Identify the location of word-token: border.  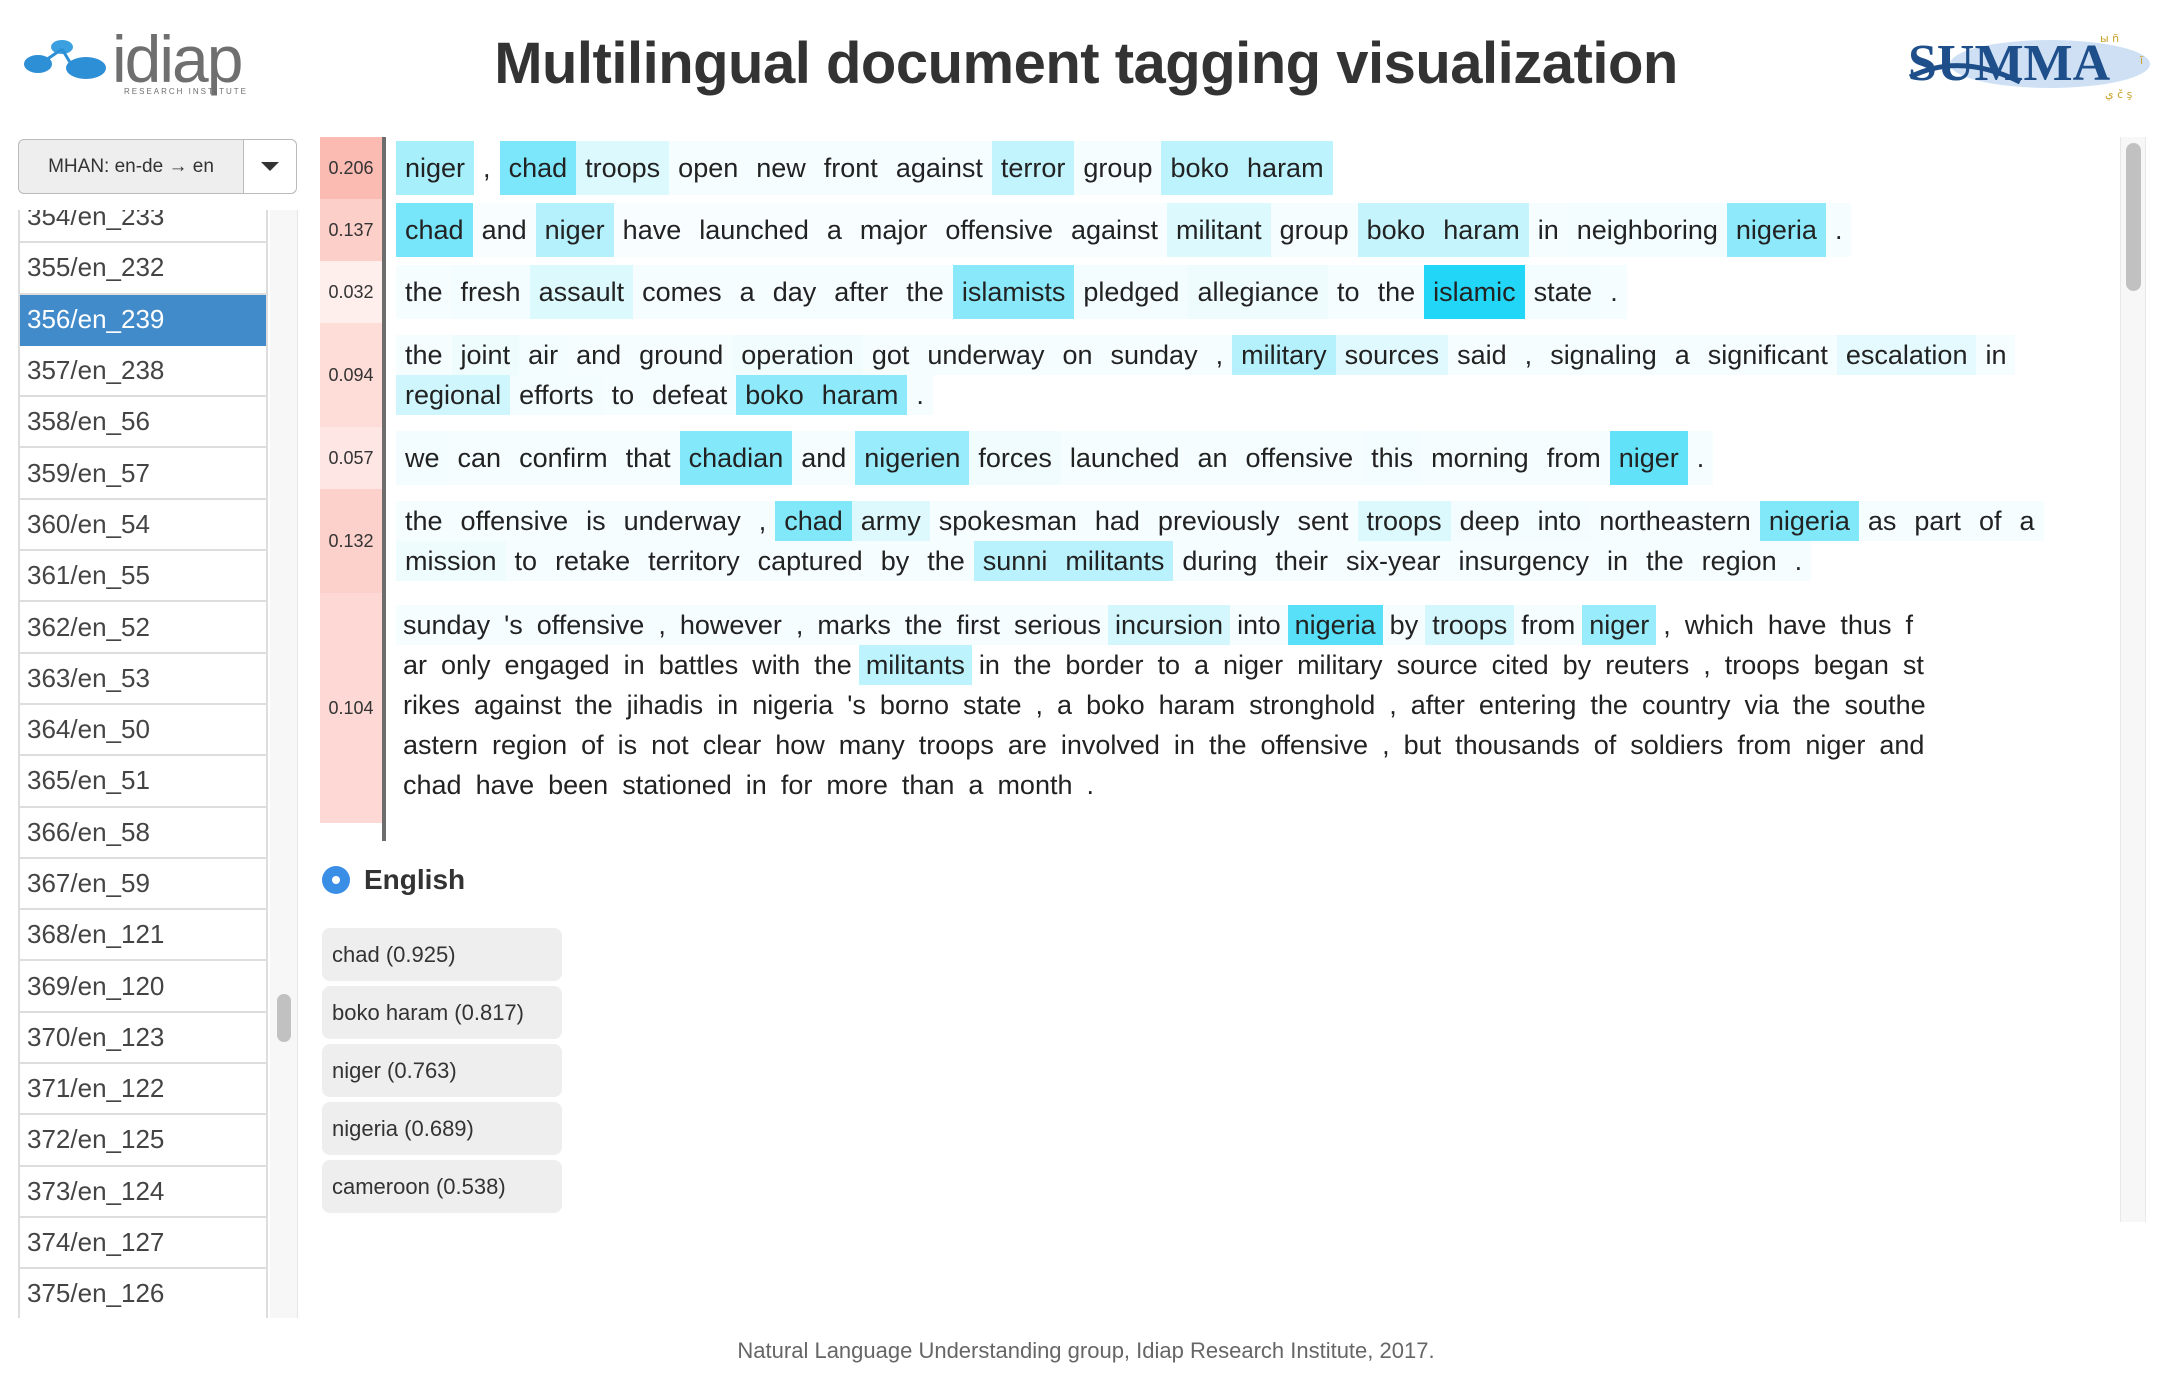
(1104, 665).